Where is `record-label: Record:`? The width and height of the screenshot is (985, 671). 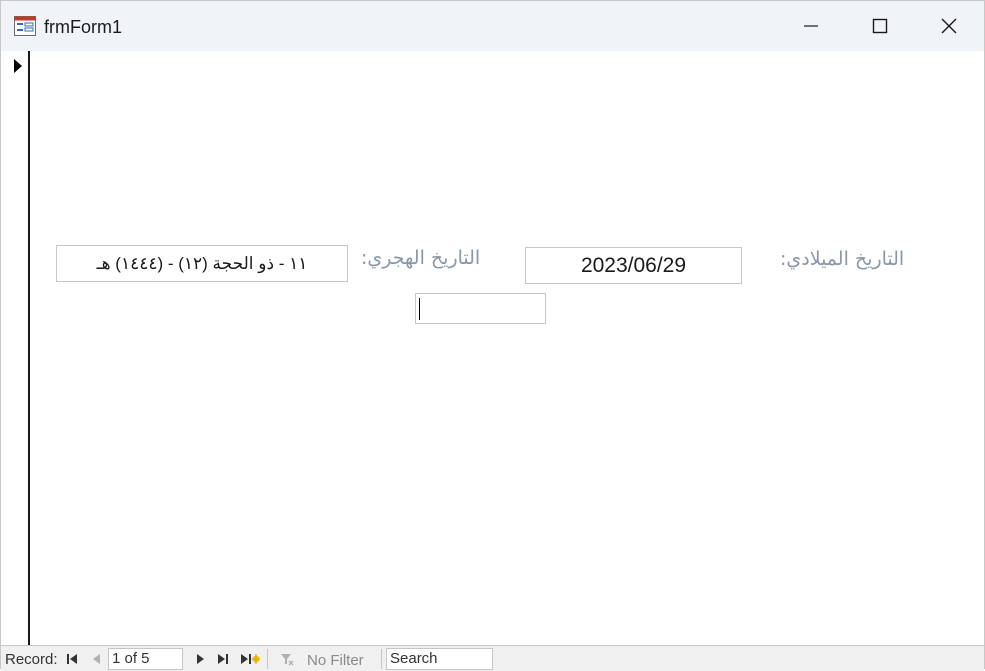 record-label: Record: is located at coordinates (31, 659).